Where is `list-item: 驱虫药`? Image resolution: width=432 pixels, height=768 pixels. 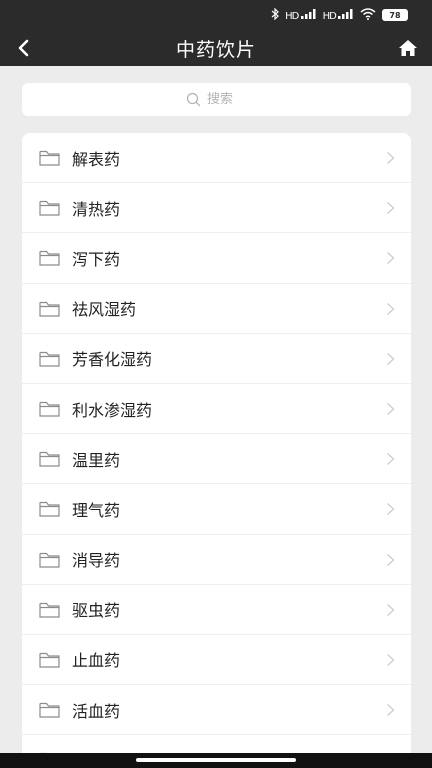
list-item: 驱虫药 is located at coordinates (216, 610).